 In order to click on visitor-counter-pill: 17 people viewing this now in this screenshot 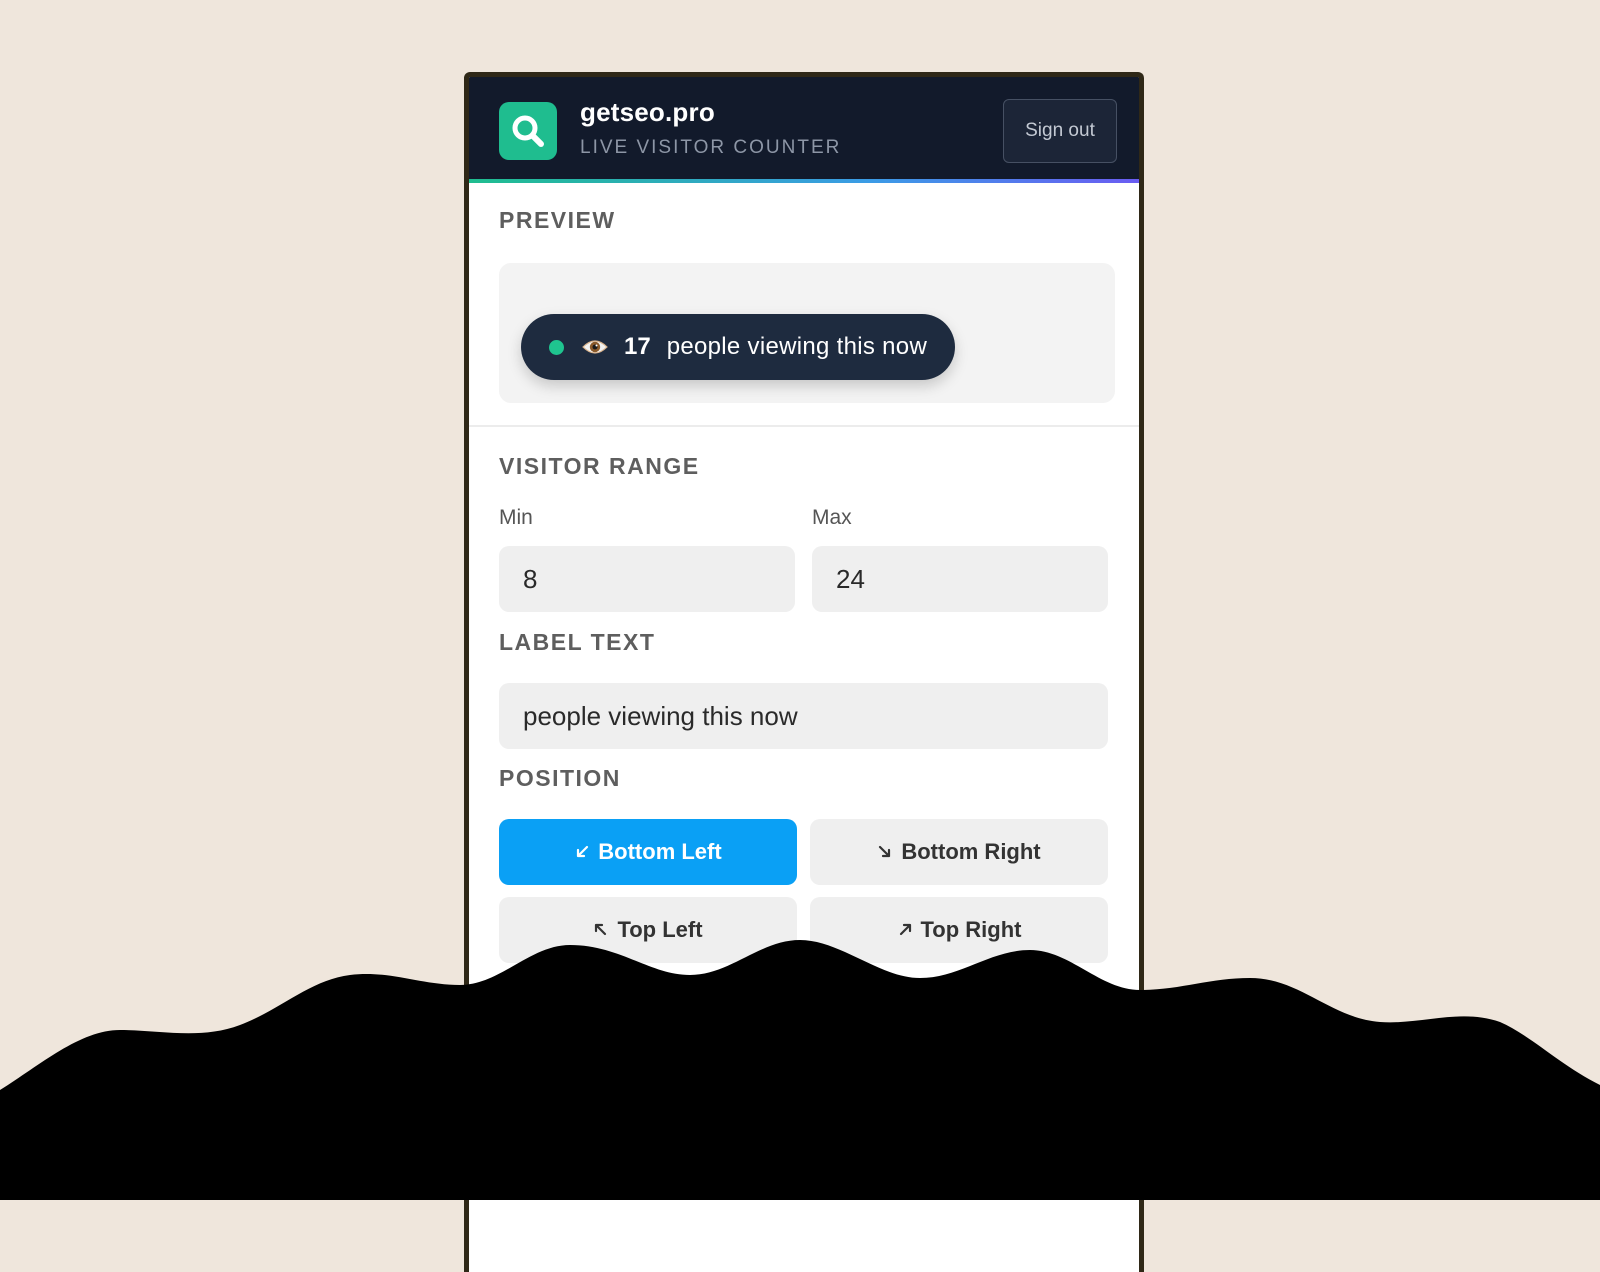, I will do `click(738, 347)`.